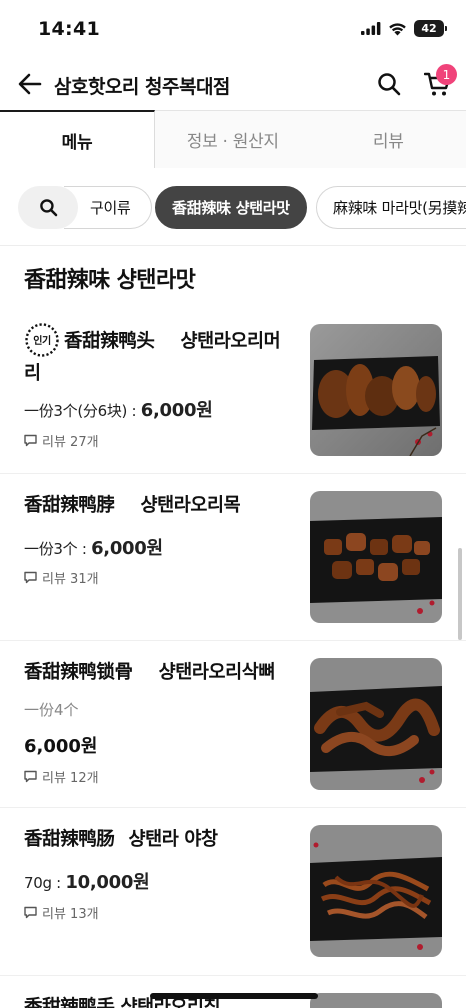 This screenshot has height=1008, width=466. Describe the element at coordinates (460, 594) in the screenshot. I see `scroll-indicator` at that location.